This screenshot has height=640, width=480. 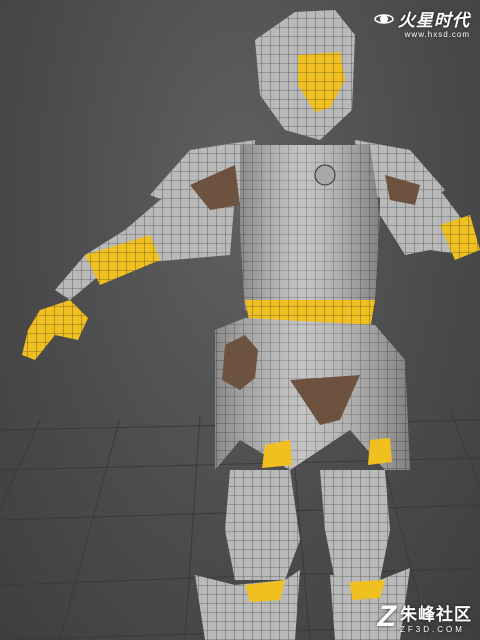 What do you see at coordinates (384, 18) in the screenshot?
I see `planet-logo-icon` at bounding box center [384, 18].